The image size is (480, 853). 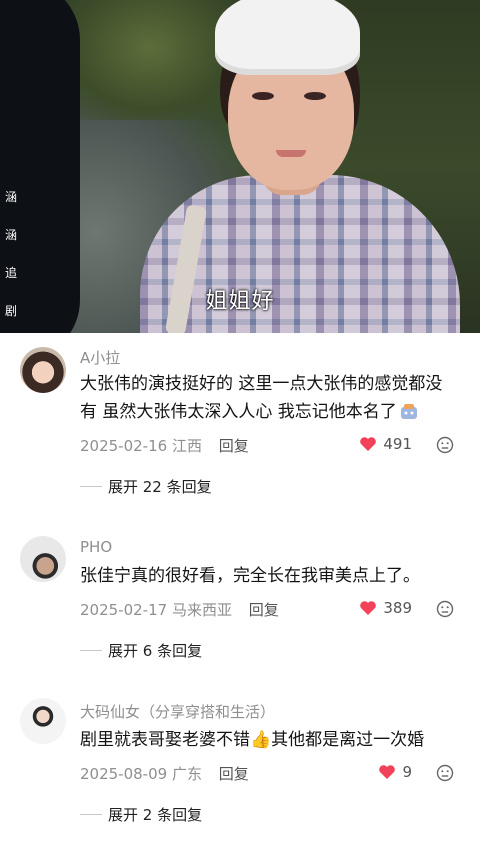 I want to click on comment-text-line: 有 虽然大张伟太深入人心 我忘记他本名了, so click(x=270, y=412).